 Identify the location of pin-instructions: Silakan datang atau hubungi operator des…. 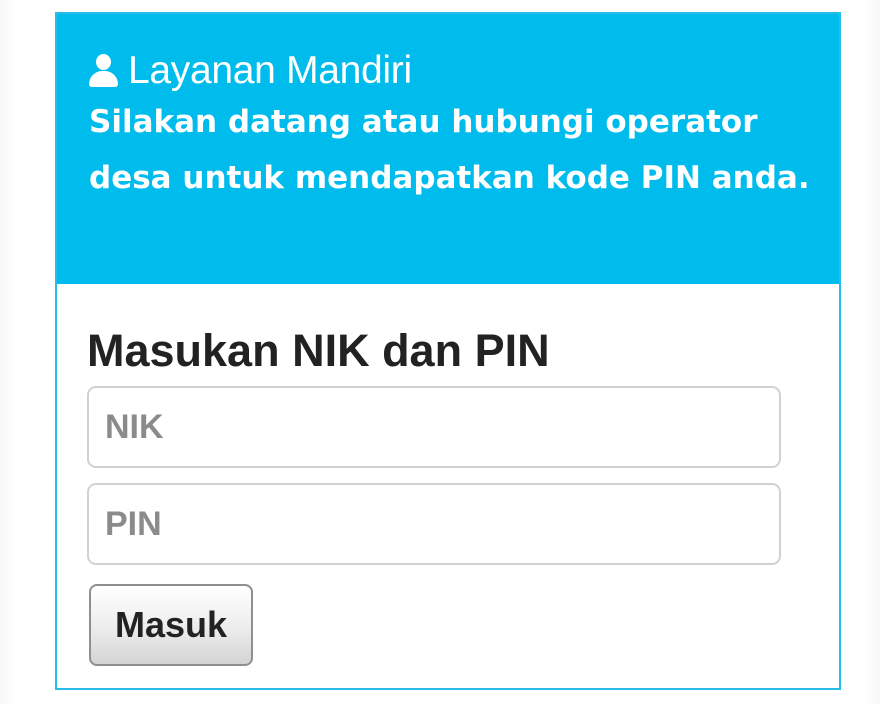
(449, 150).